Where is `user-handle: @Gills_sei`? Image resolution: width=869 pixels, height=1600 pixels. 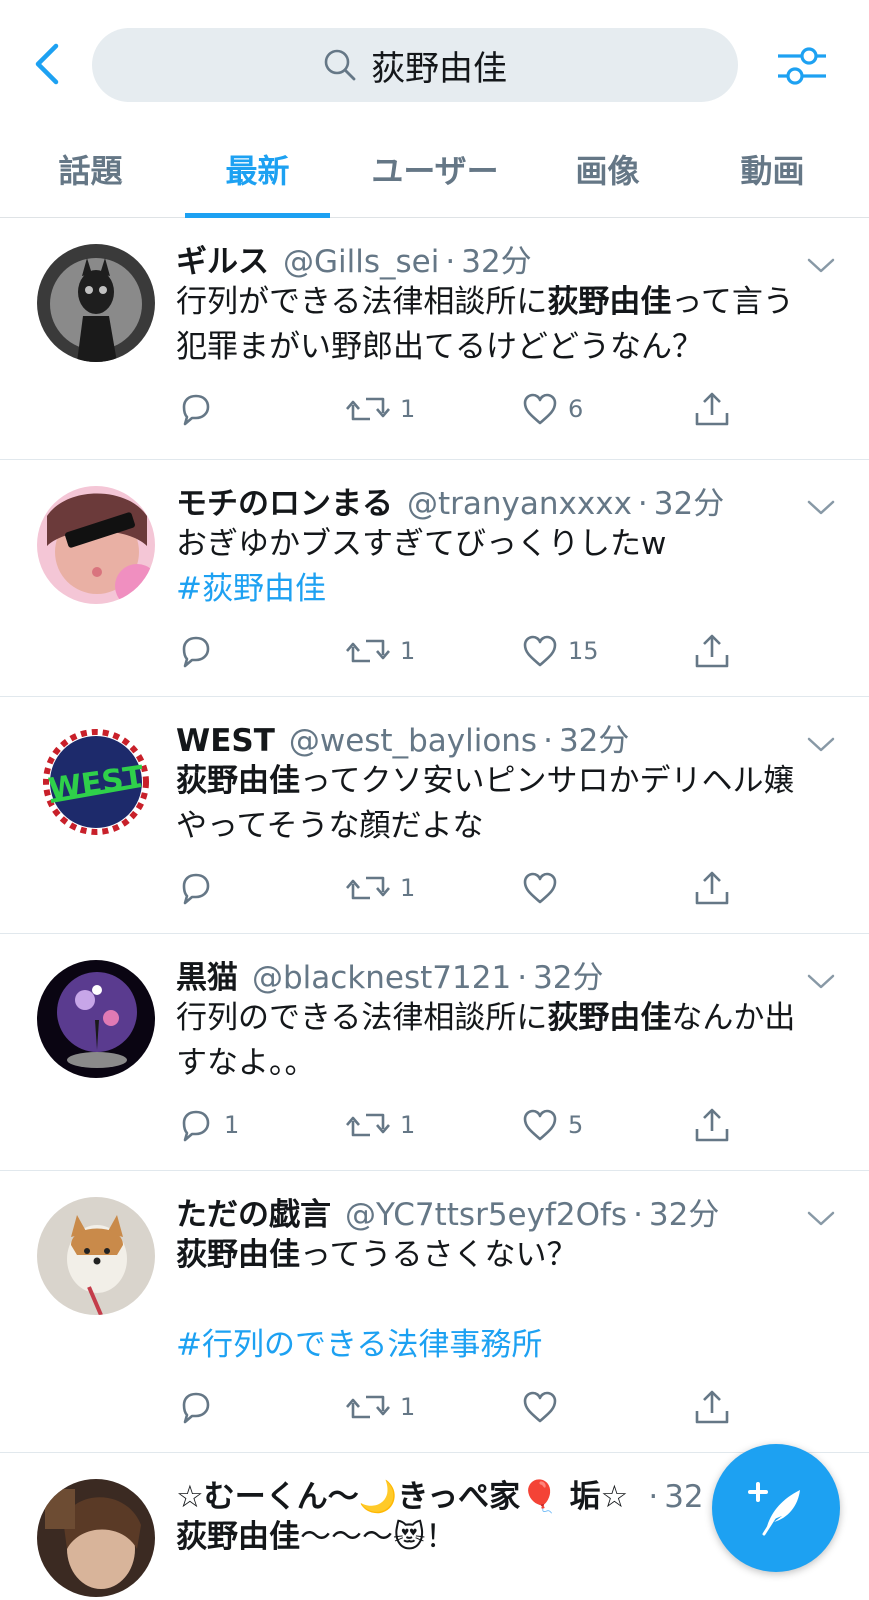
user-handle: @Gills_sei is located at coordinates (361, 262).